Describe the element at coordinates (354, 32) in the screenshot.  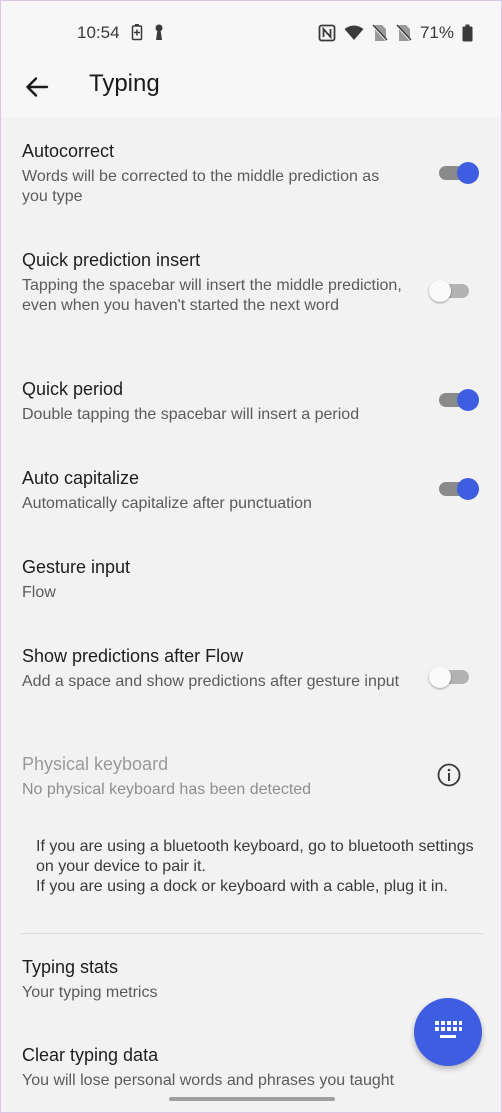
I see `wifi-icon` at that location.